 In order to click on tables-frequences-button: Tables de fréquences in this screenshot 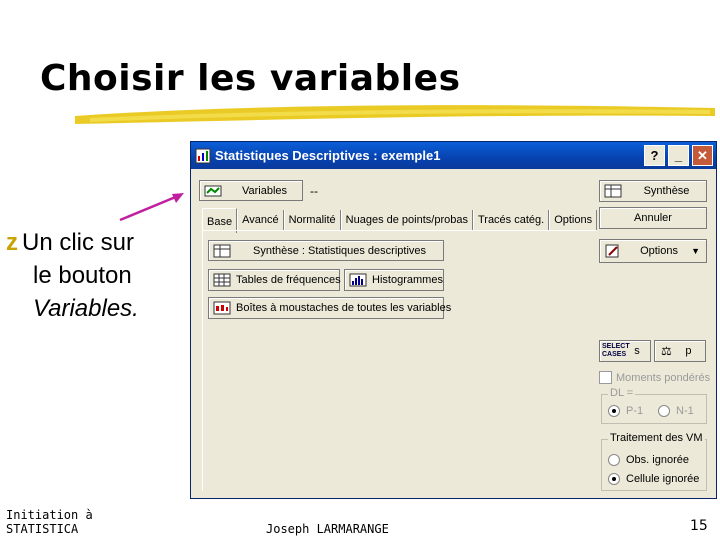, I will do `click(274, 280)`.